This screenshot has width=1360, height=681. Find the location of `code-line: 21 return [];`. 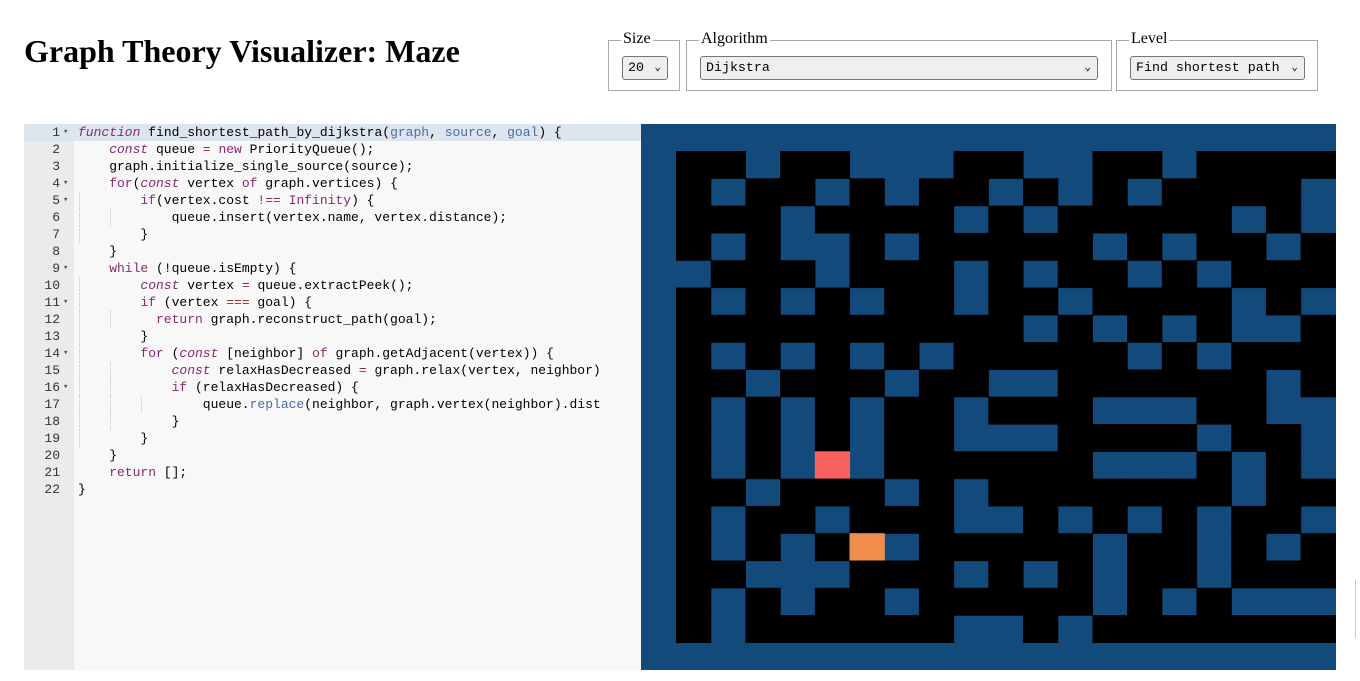

code-line: 21 return []; is located at coordinates (332, 472).